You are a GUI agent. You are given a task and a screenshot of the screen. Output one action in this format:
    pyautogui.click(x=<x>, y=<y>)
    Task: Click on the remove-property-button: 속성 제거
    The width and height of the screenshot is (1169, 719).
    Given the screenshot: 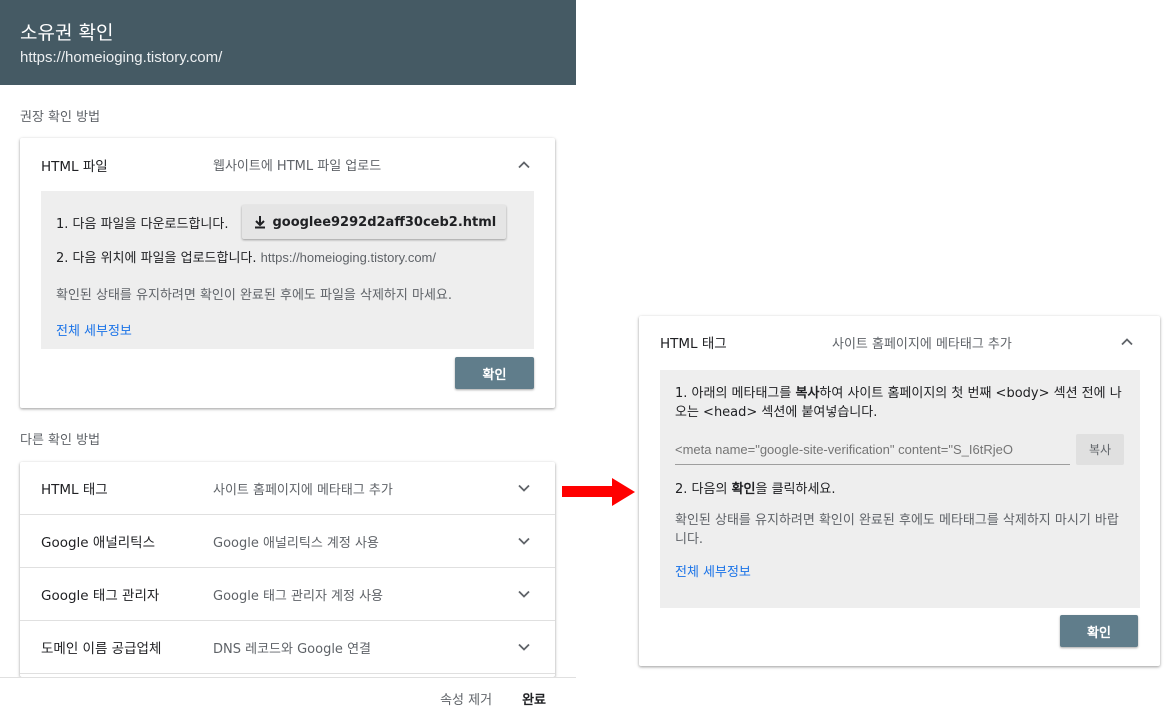 What is the action you would take?
    pyautogui.click(x=466, y=698)
    